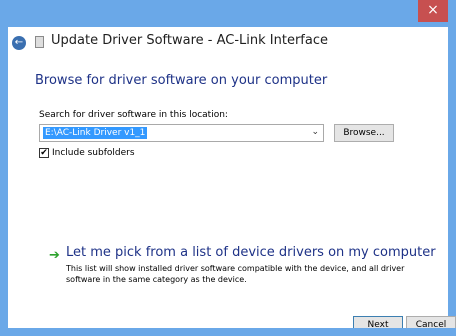 Image resolution: width=456 pixels, height=336 pixels. Describe the element at coordinates (93, 153) in the screenshot. I see `include-subfolders-label: Include subfolders` at that location.